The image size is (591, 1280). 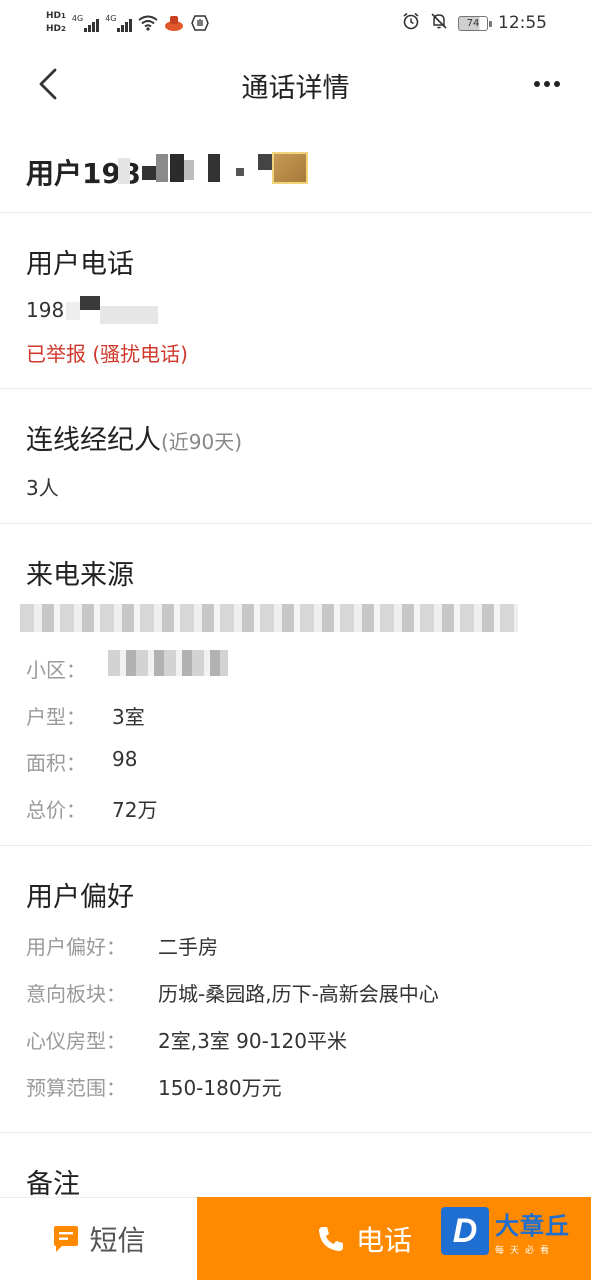 What do you see at coordinates (135, 810) in the screenshot?
I see `field-value: 72万` at bounding box center [135, 810].